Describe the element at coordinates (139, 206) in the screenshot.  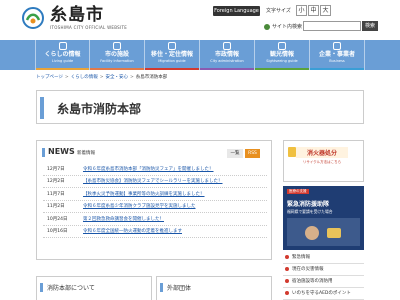
I see `news-link: 令和６年度糸島少年消防クラブ施設見学を実施しました` at that location.